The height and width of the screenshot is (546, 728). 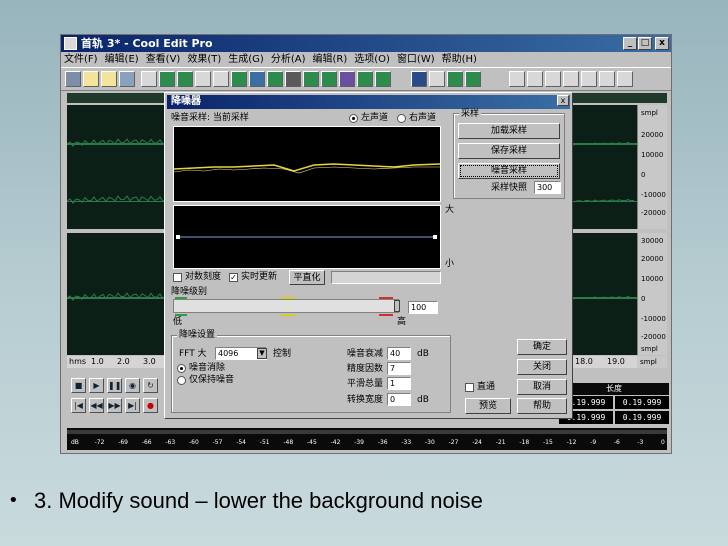 What do you see at coordinates (607, 79) in the screenshot?
I see `meter-icon` at bounding box center [607, 79].